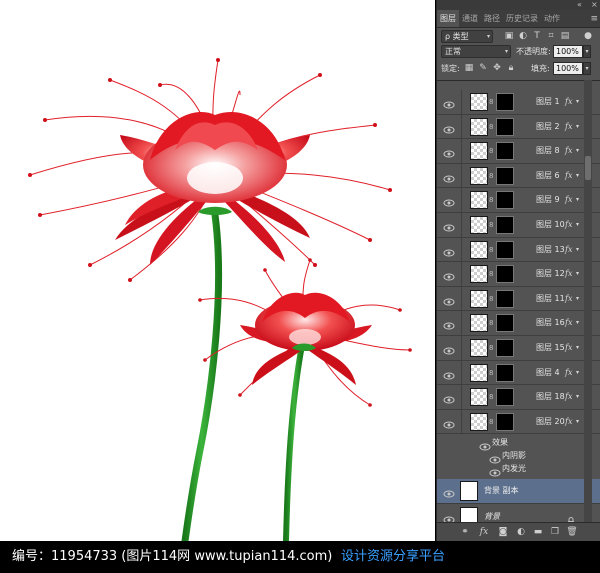 Image resolution: width=600 pixels, height=573 pixels. Describe the element at coordinates (470, 18) in the screenshot. I see `tab-channels: 通道` at that location.